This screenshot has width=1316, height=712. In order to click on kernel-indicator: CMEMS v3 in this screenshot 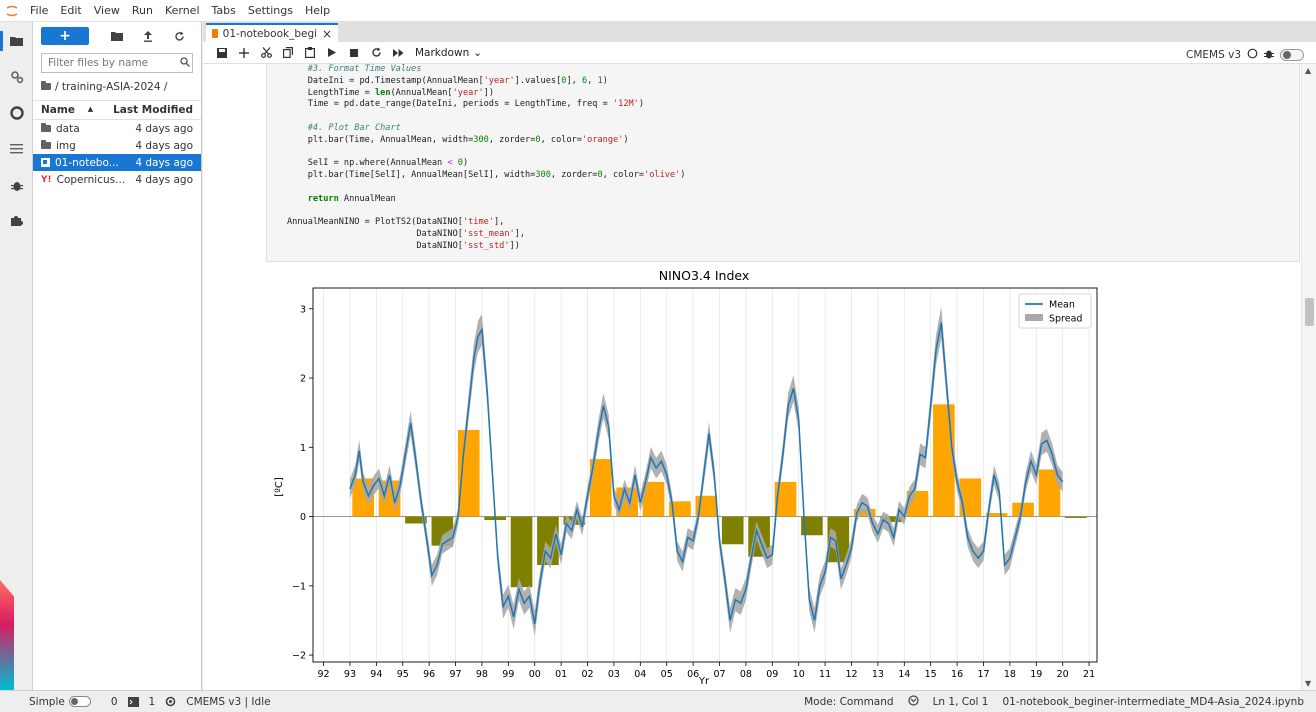, I will do `click(1245, 55)`.